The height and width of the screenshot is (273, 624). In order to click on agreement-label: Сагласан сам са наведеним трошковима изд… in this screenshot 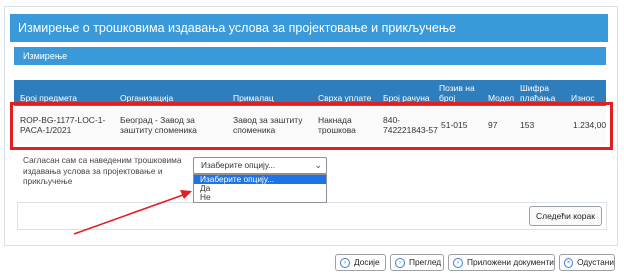, I will do `click(102, 170)`.